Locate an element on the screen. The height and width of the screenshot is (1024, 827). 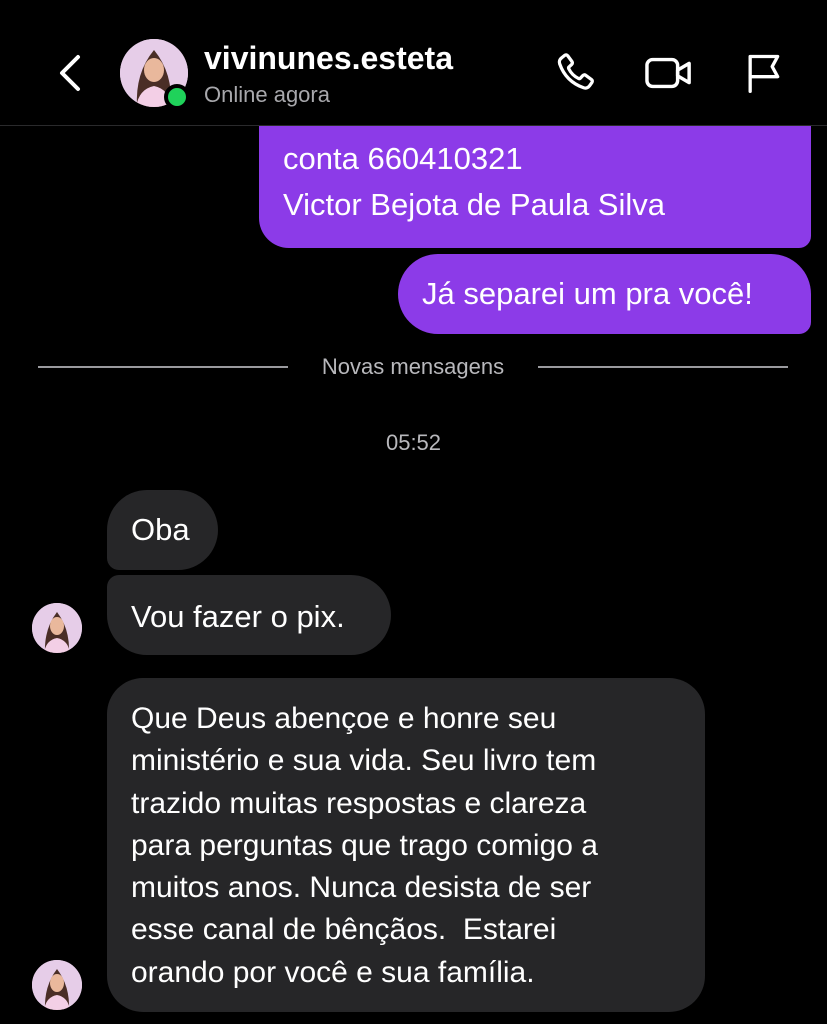
video-call-button is located at coordinates (669, 73).